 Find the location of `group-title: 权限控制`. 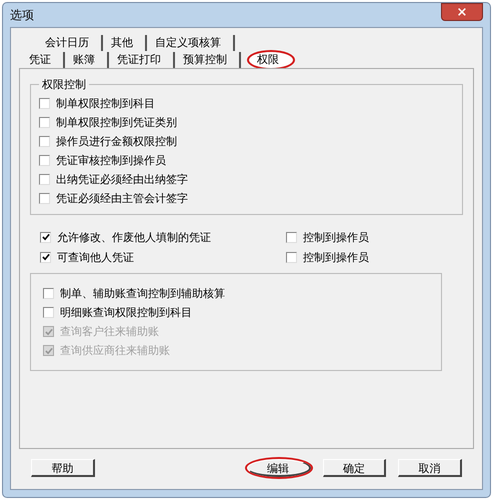

group-title: 权限控制 is located at coordinates (64, 84).